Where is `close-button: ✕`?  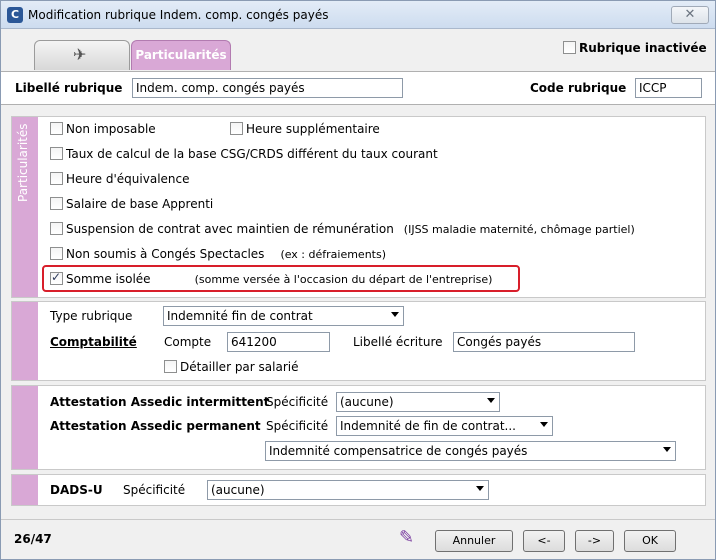
close-button: ✕ is located at coordinates (690, 15).